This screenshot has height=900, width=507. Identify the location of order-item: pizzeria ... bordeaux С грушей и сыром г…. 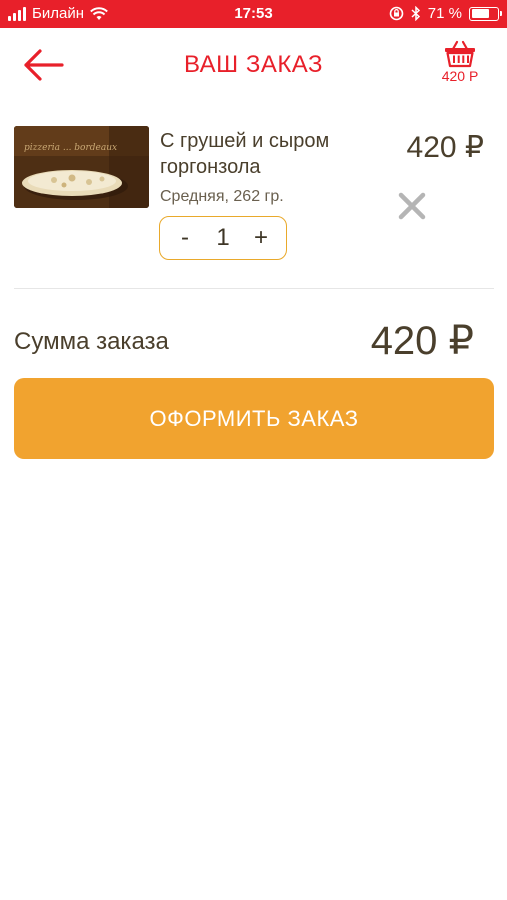
(254, 196).